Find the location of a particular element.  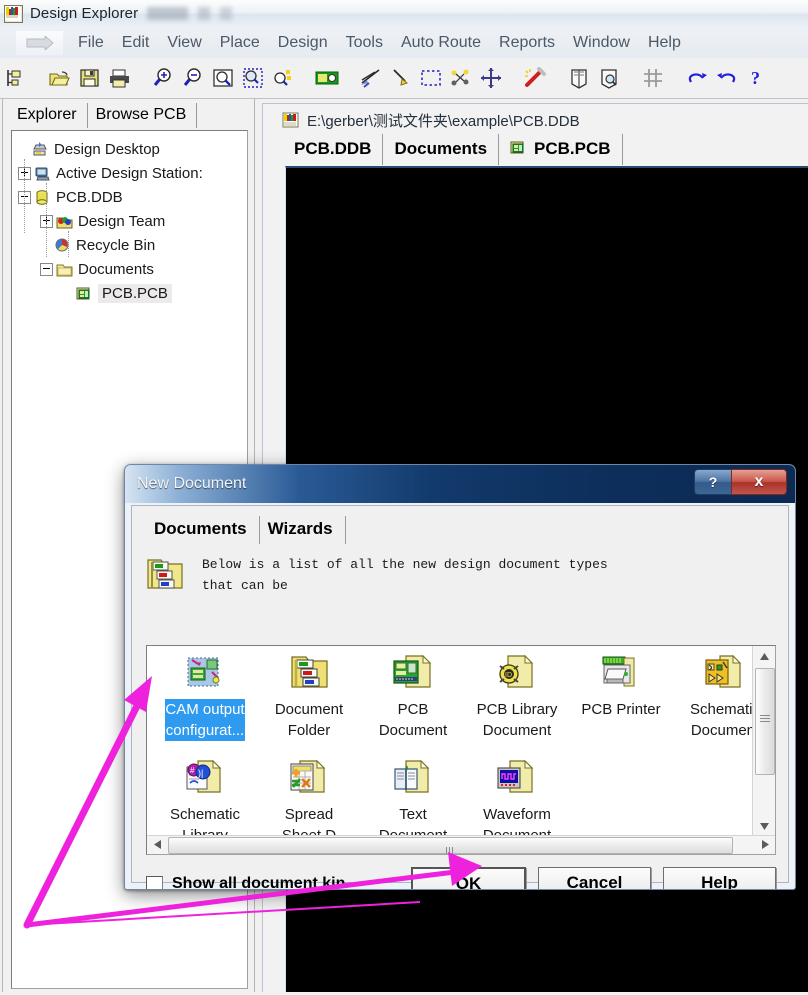

tree-item-active-design-stations: Active Design Station: is located at coordinates (132, 173).